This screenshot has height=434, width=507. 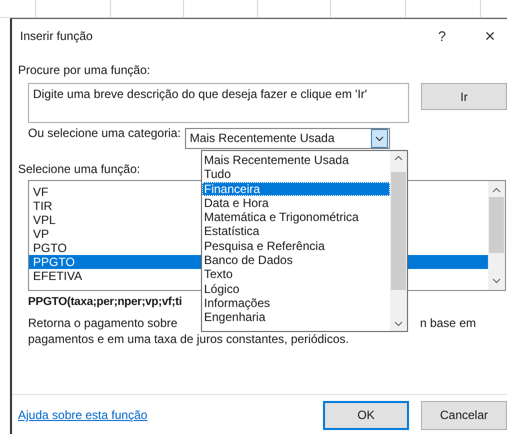 I want to click on category-option: Estatística, so click(x=296, y=231).